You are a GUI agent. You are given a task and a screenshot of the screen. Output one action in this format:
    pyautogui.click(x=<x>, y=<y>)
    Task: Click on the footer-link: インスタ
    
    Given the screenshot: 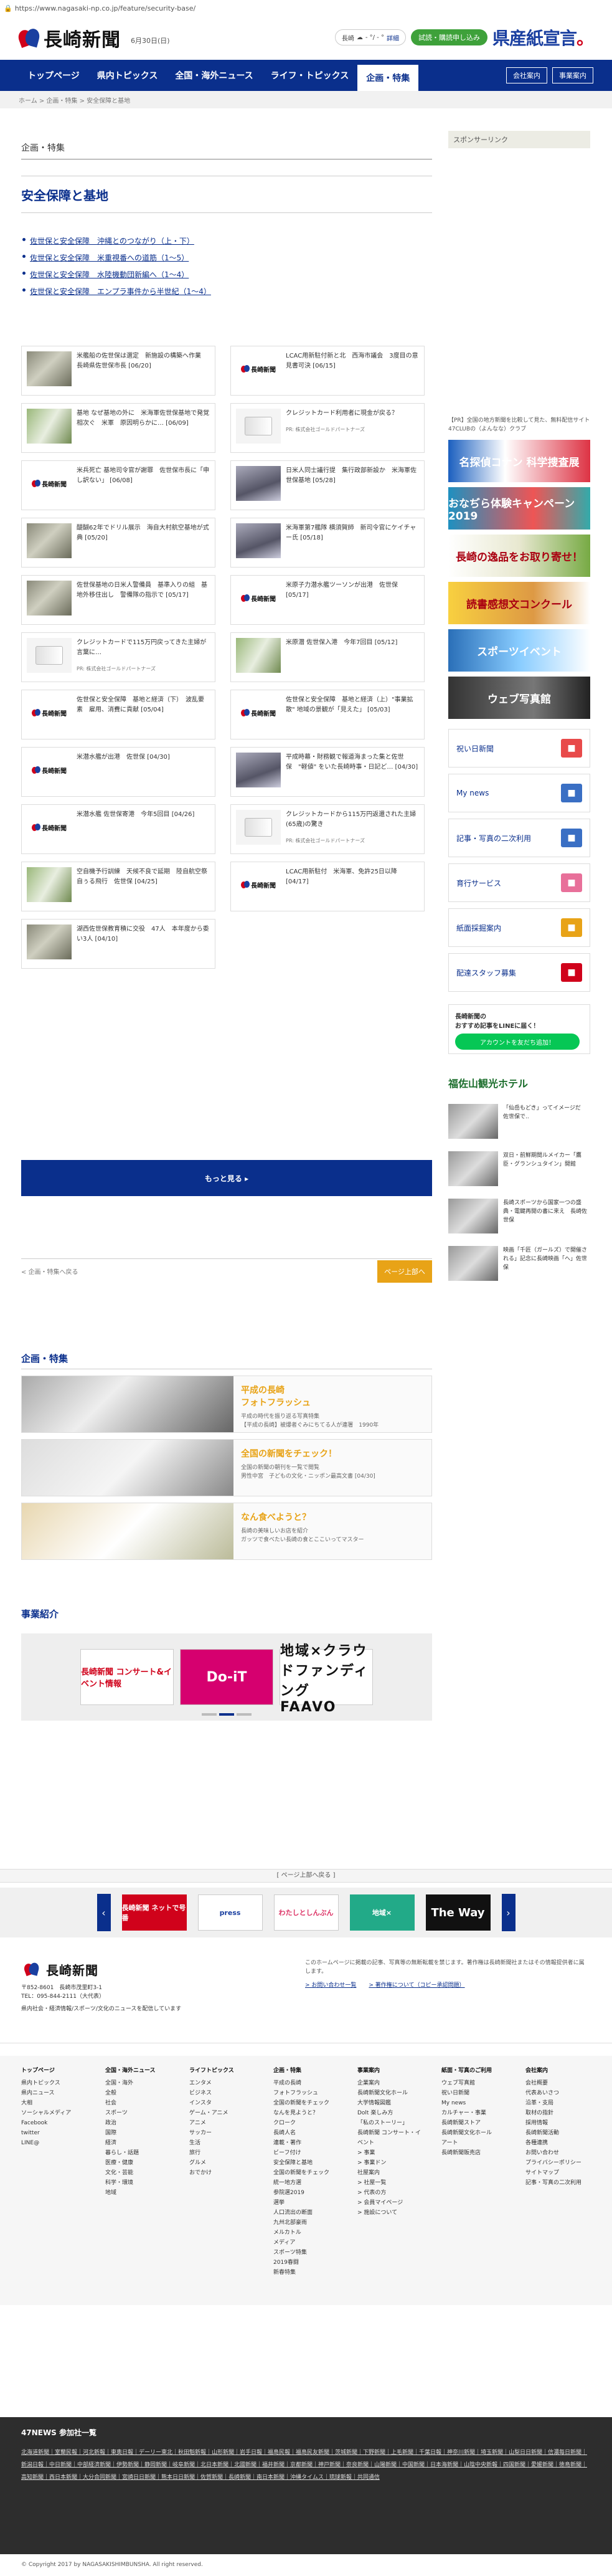 What is the action you would take?
    pyautogui.click(x=222, y=2103)
    